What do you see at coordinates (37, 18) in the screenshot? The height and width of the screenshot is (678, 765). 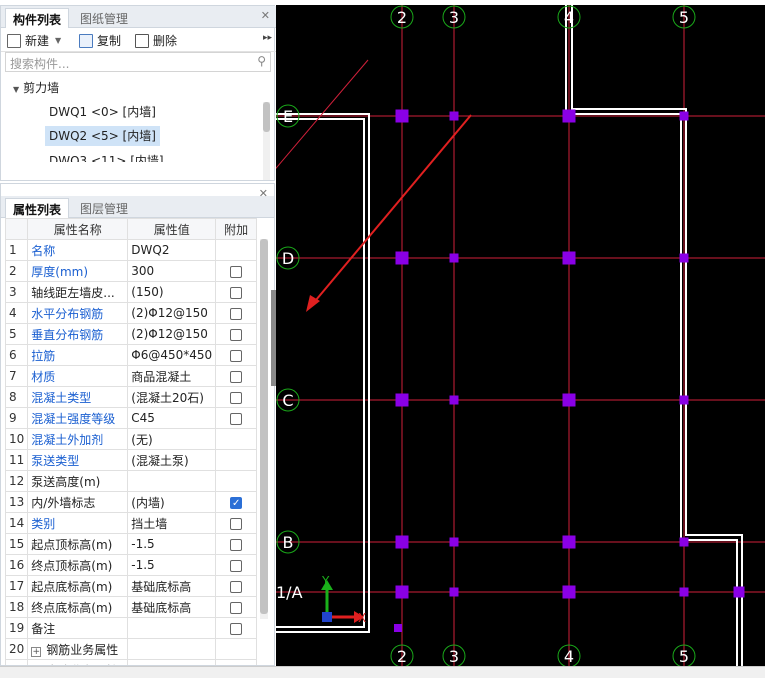 I see `tab-component-list: 构件列表` at bounding box center [37, 18].